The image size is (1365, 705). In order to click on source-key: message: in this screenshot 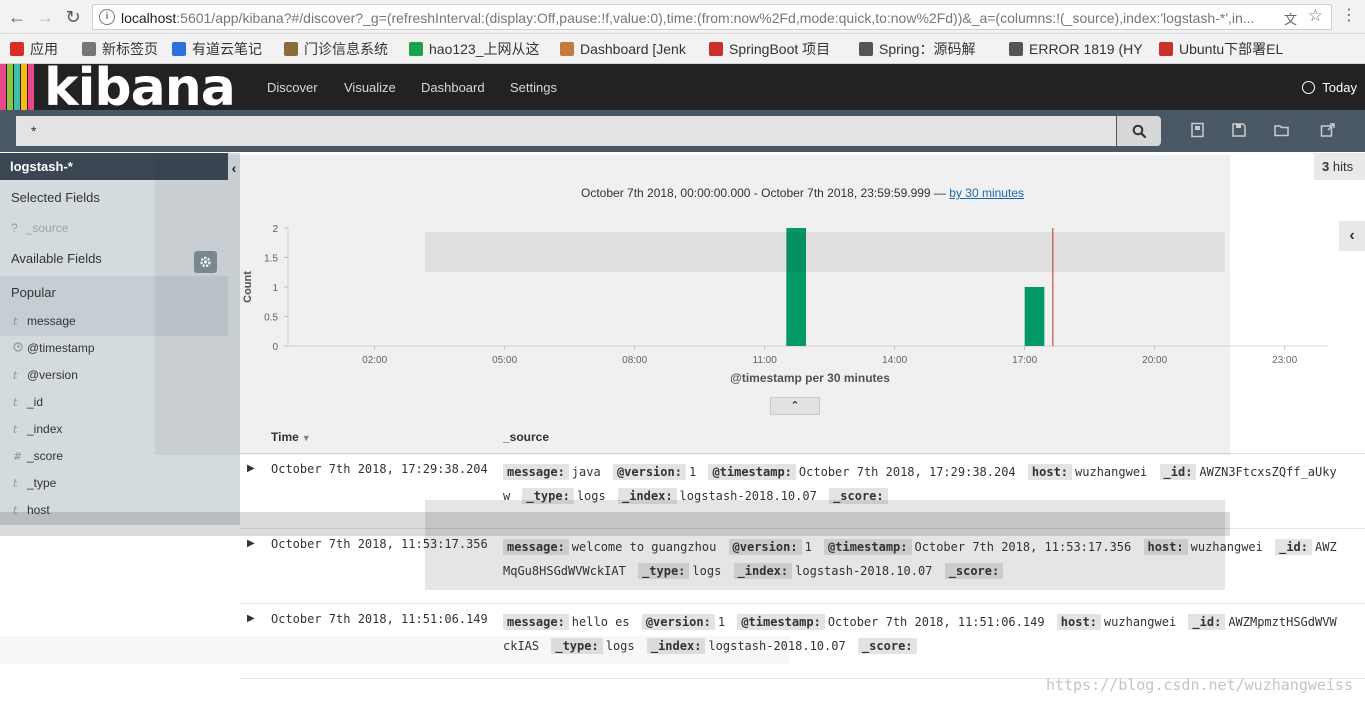, I will do `click(536, 547)`.